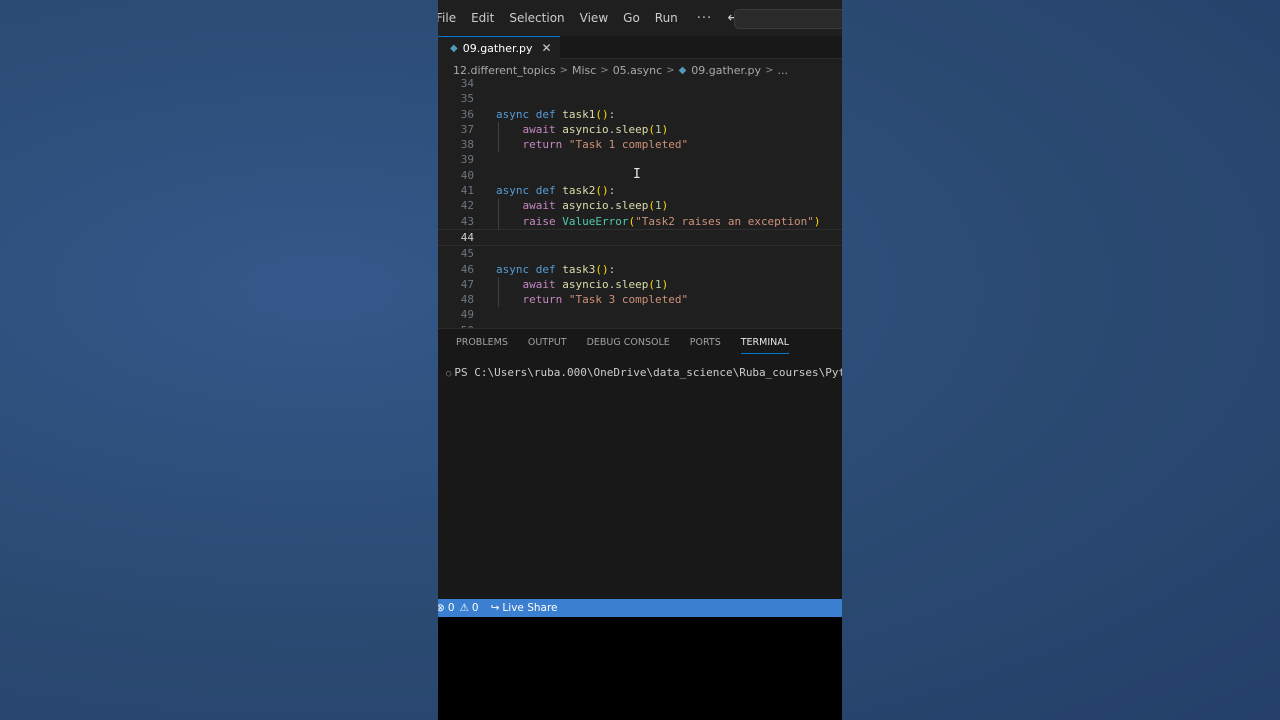  I want to click on live-share-button: ↪ Live Share, so click(524, 608).